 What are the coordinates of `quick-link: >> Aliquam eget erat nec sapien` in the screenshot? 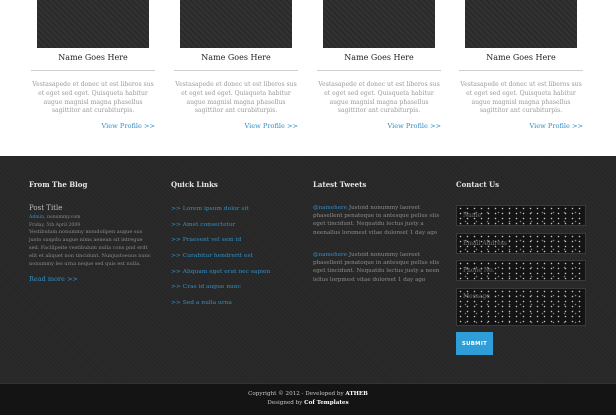 It's located at (220, 277).